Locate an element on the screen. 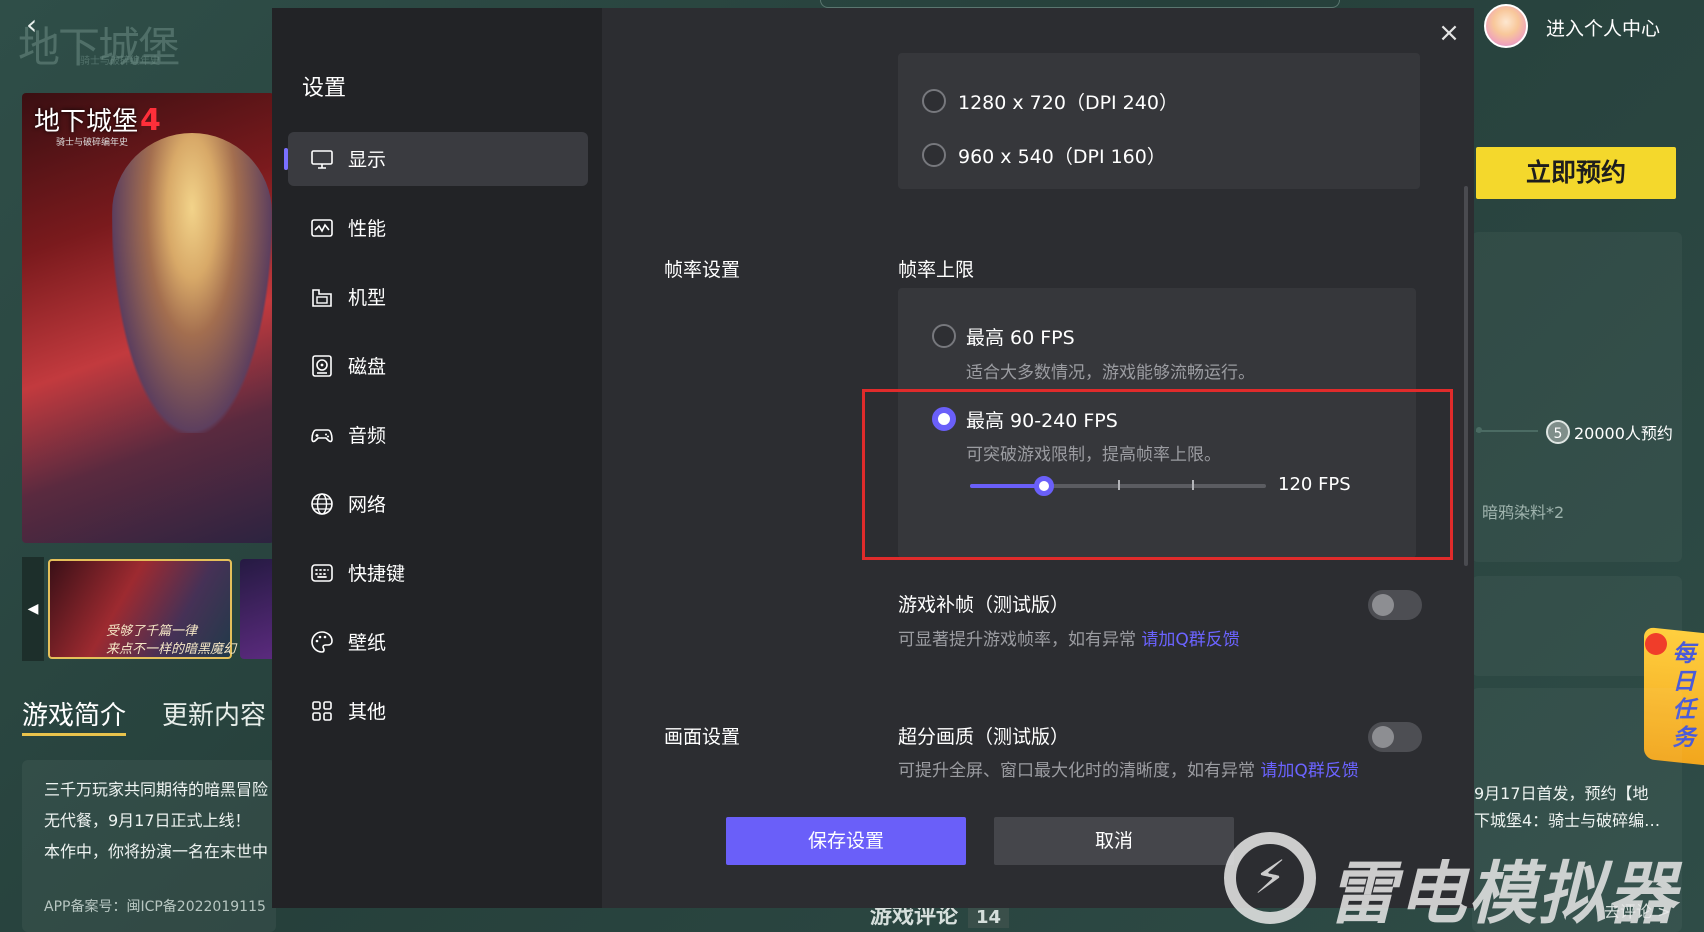 Image resolution: width=1704 pixels, height=932 pixels. palette-icon is located at coordinates (322, 642).